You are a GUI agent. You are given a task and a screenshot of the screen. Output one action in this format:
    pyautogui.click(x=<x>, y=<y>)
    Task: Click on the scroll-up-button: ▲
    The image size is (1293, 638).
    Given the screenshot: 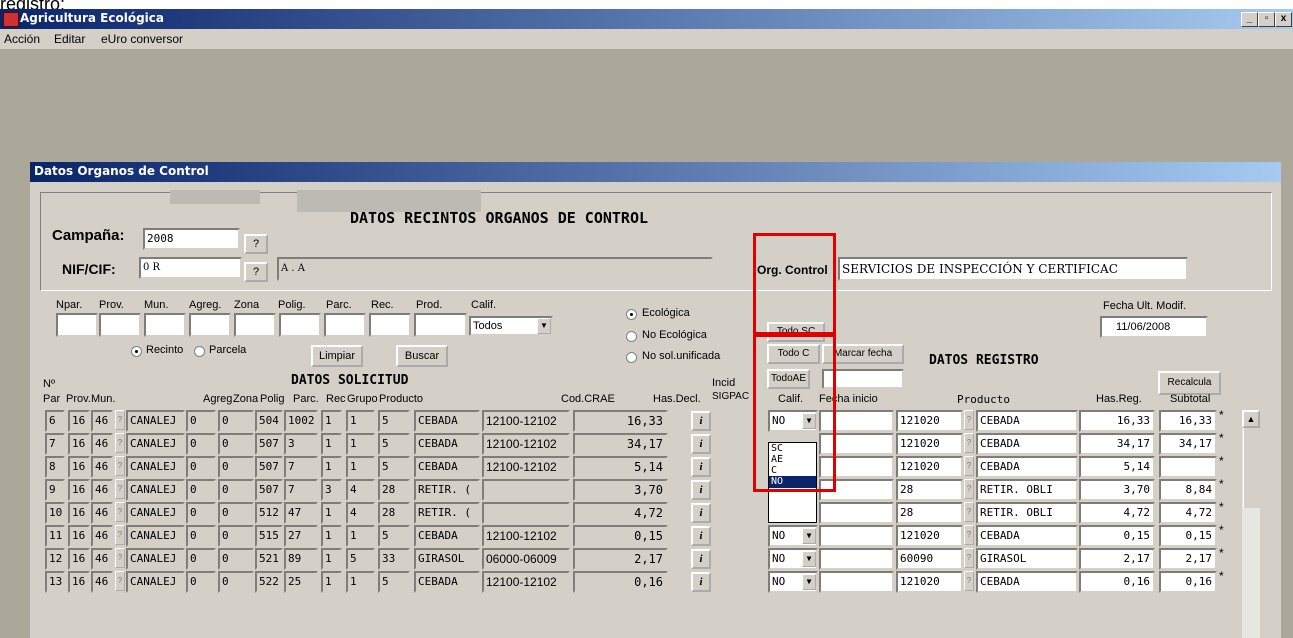 What is the action you would take?
    pyautogui.click(x=1251, y=419)
    